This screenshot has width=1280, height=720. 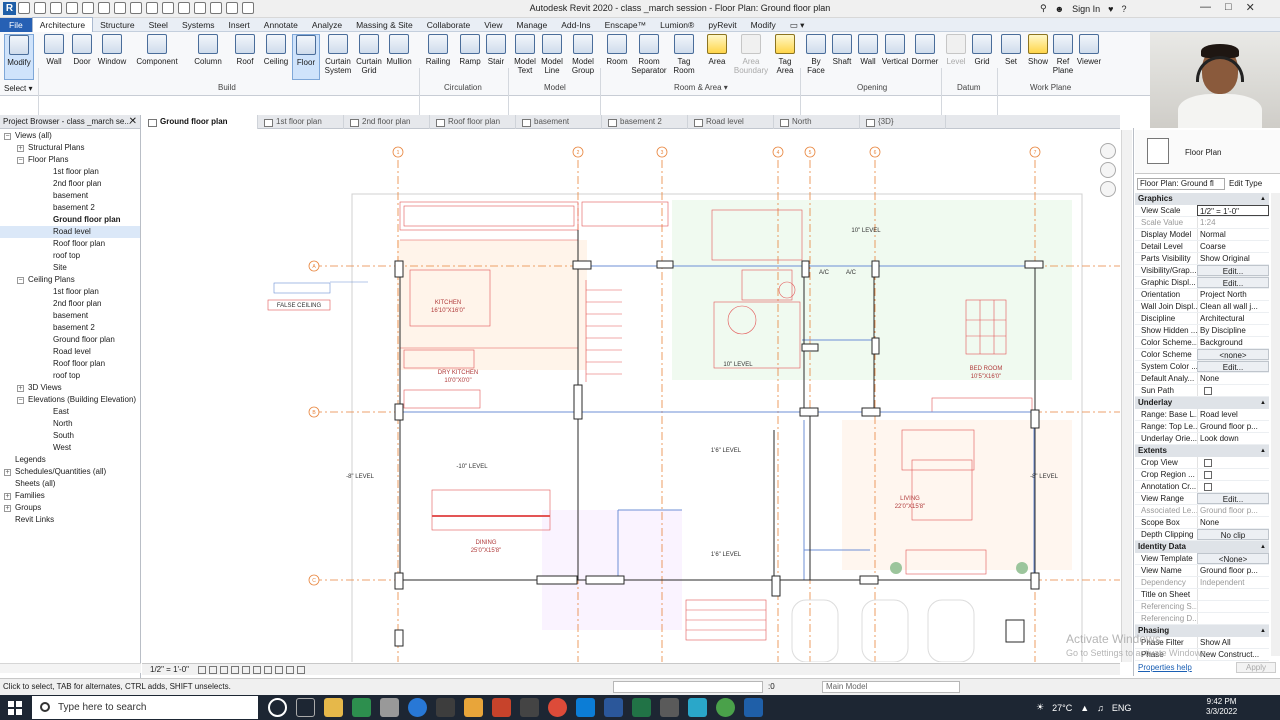 I want to click on weather-icon: ☀, so click(x=1040, y=707).